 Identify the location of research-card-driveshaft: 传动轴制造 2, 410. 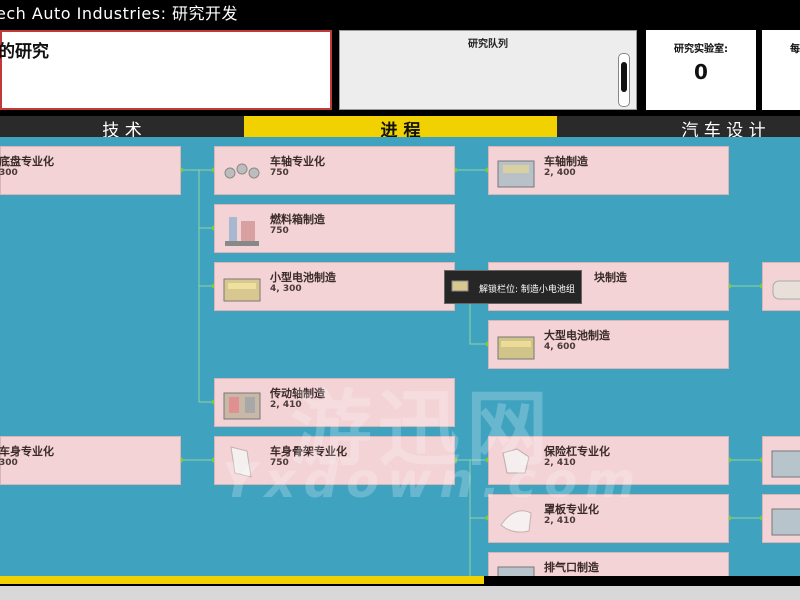
(334, 402).